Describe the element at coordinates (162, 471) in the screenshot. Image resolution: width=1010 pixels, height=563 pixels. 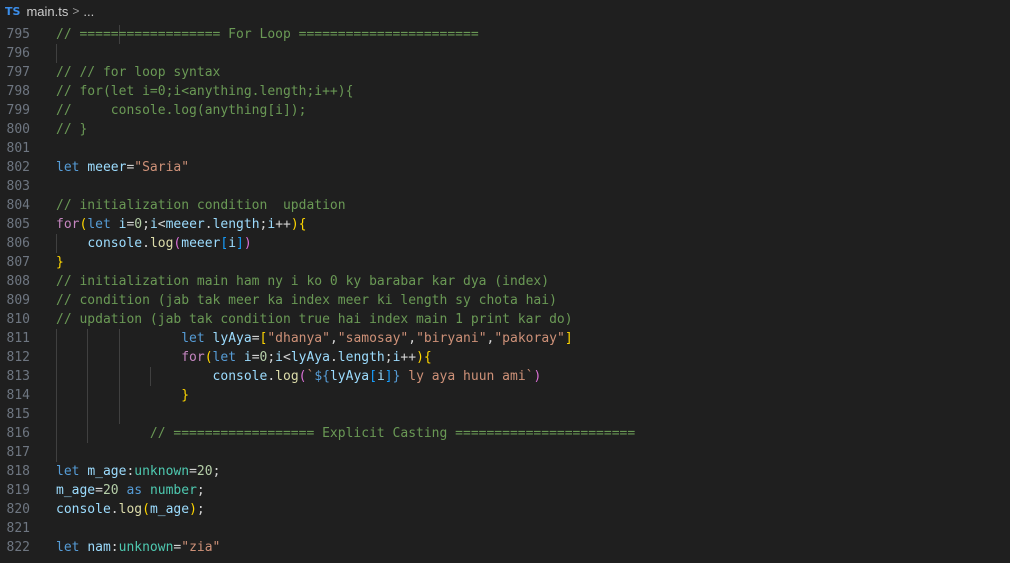
I see `code-token: unknown` at that location.